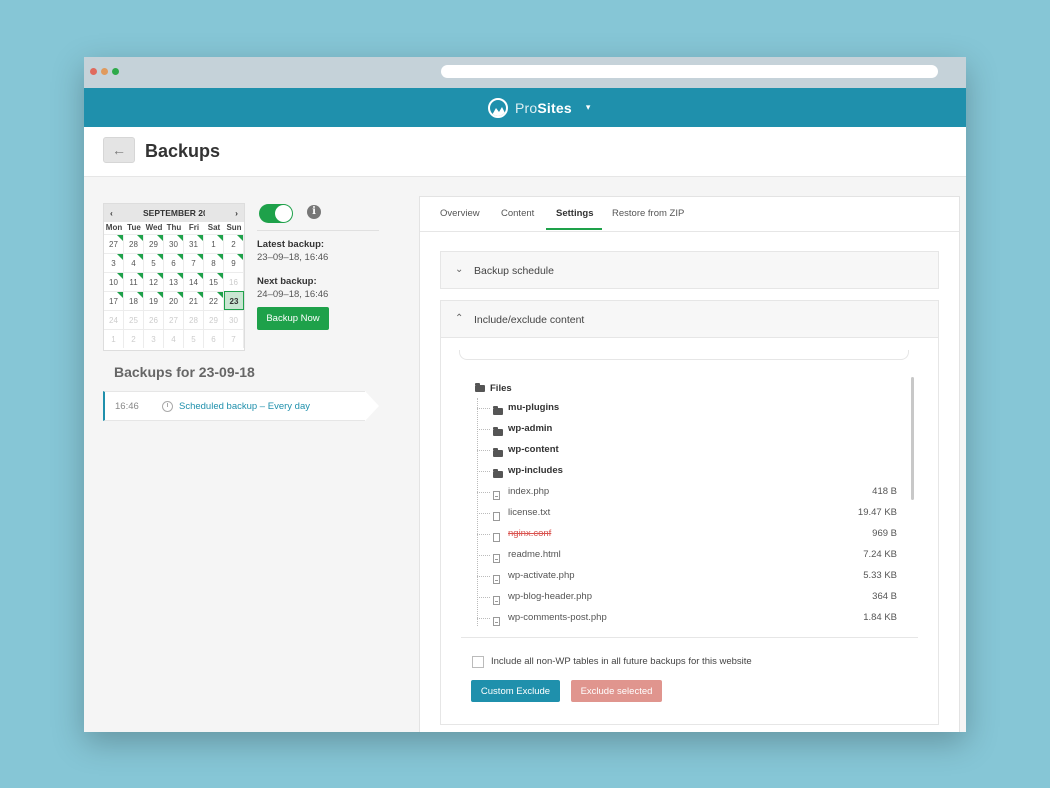 This screenshot has height=788, width=1050. What do you see at coordinates (154, 300) in the screenshot?
I see `calendar-day: 19` at bounding box center [154, 300].